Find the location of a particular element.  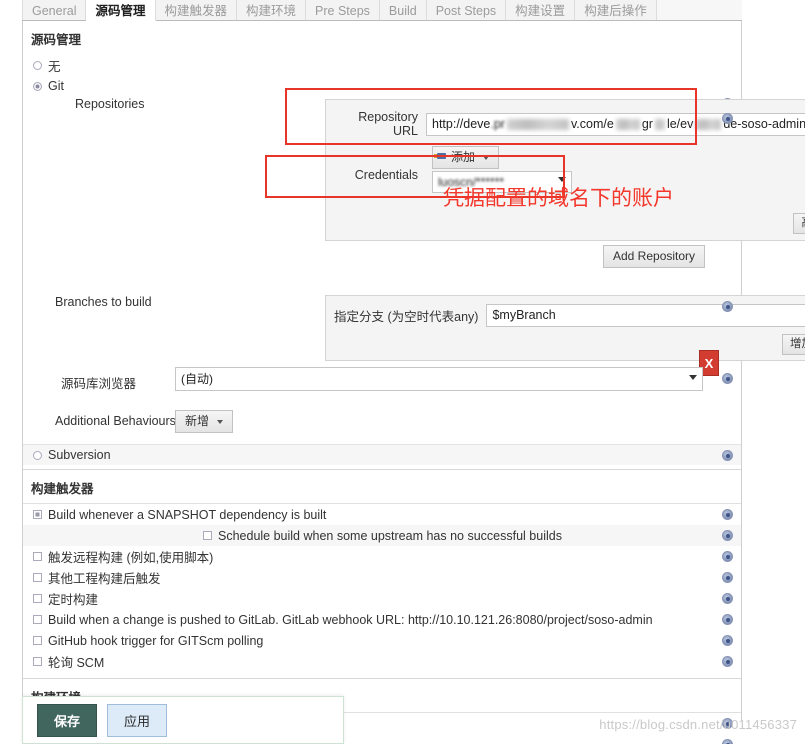

trigger-remote-build-label: 触发远程构建 (例如,使用脚本) is located at coordinates (131, 558).